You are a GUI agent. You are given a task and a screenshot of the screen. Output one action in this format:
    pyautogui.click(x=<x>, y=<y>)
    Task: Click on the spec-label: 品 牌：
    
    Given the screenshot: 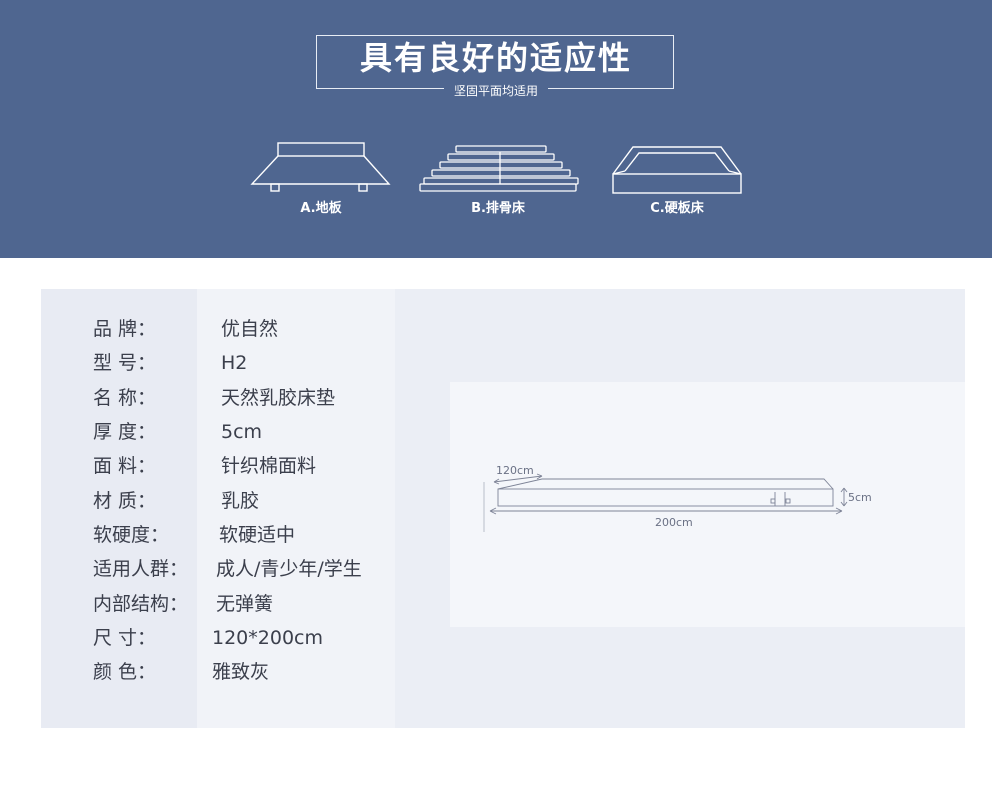 What is the action you would take?
    pyautogui.click(x=125, y=329)
    